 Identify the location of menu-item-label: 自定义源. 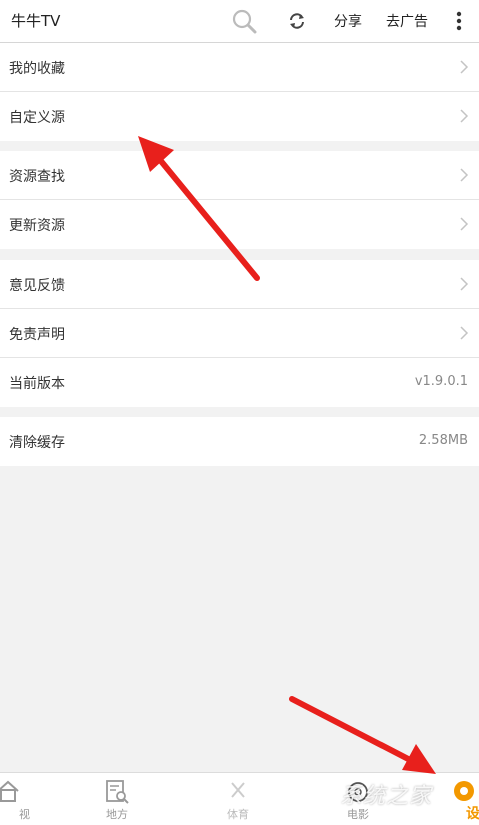
(37, 118).